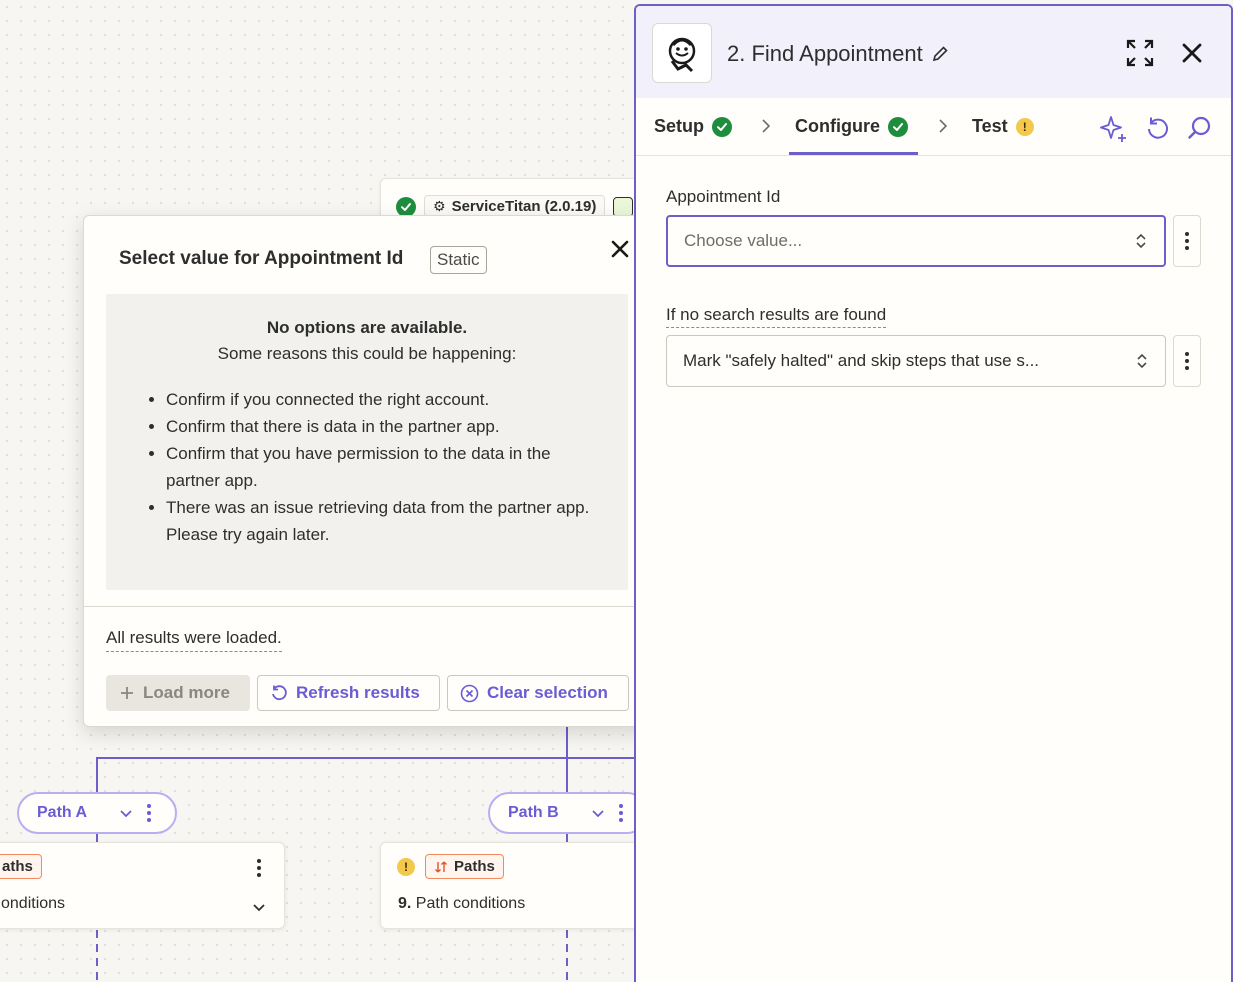 This screenshot has height=982, width=1233. What do you see at coordinates (567, 956) in the screenshot?
I see `connector-path-b-down` at bounding box center [567, 956].